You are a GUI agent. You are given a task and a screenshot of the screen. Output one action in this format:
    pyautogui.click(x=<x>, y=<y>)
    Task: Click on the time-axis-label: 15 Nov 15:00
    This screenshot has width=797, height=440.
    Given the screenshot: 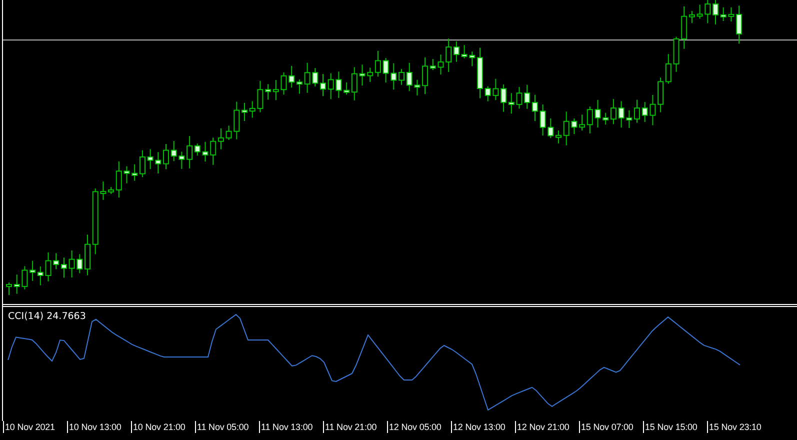 What is the action you would take?
    pyautogui.click(x=671, y=427)
    